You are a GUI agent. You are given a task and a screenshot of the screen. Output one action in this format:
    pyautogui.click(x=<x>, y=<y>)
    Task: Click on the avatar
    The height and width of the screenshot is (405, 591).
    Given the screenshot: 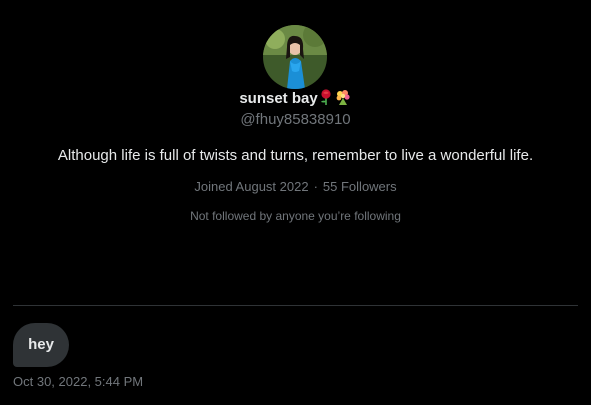 What is the action you would take?
    pyautogui.click(x=295, y=57)
    